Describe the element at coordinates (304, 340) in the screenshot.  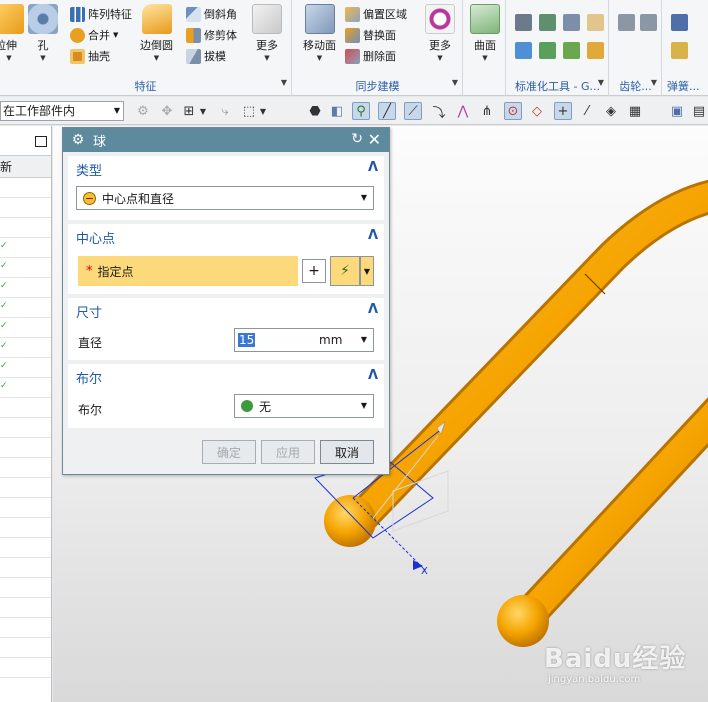
I see `diameter-input: 15 mm ▼` at that location.